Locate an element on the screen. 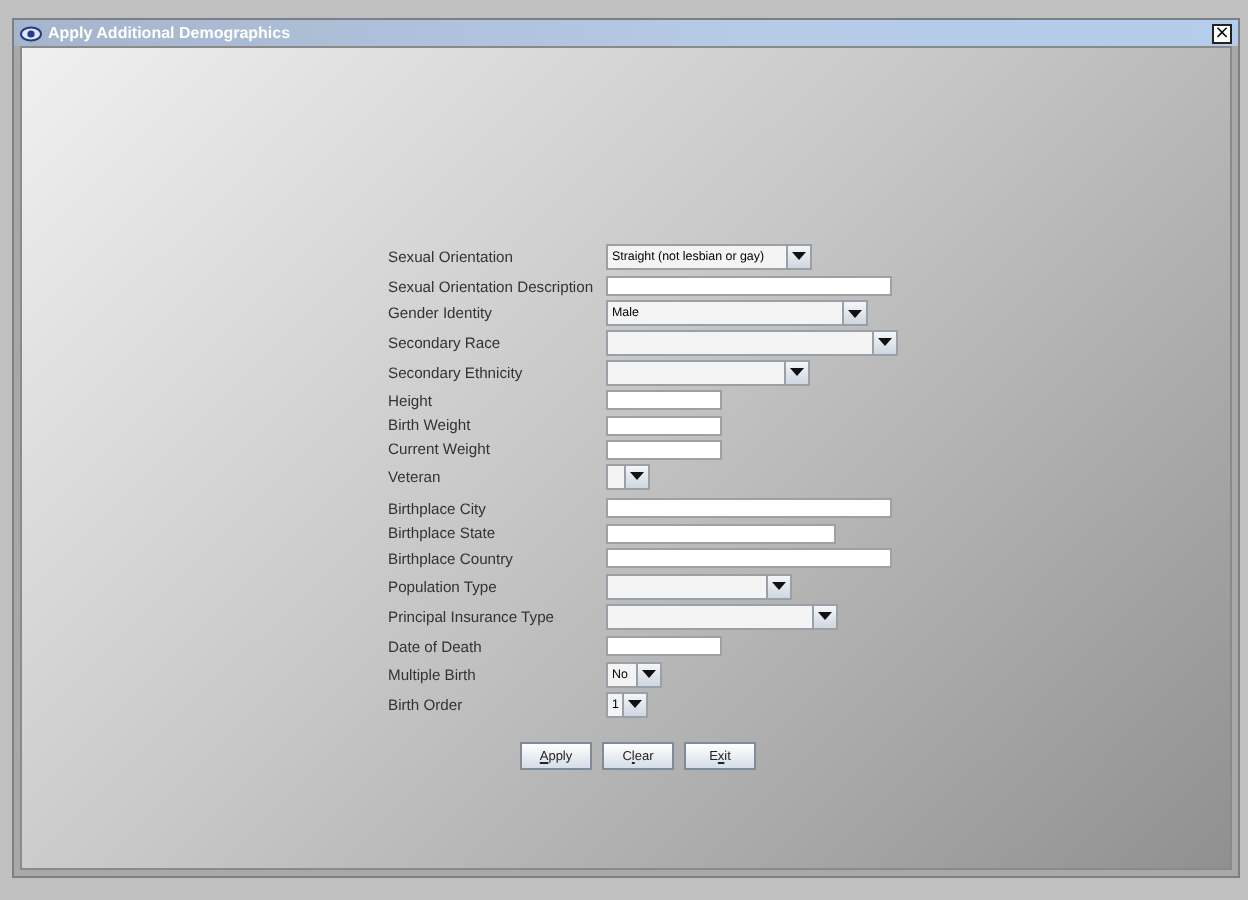  dropdown is located at coordinates (628, 476).